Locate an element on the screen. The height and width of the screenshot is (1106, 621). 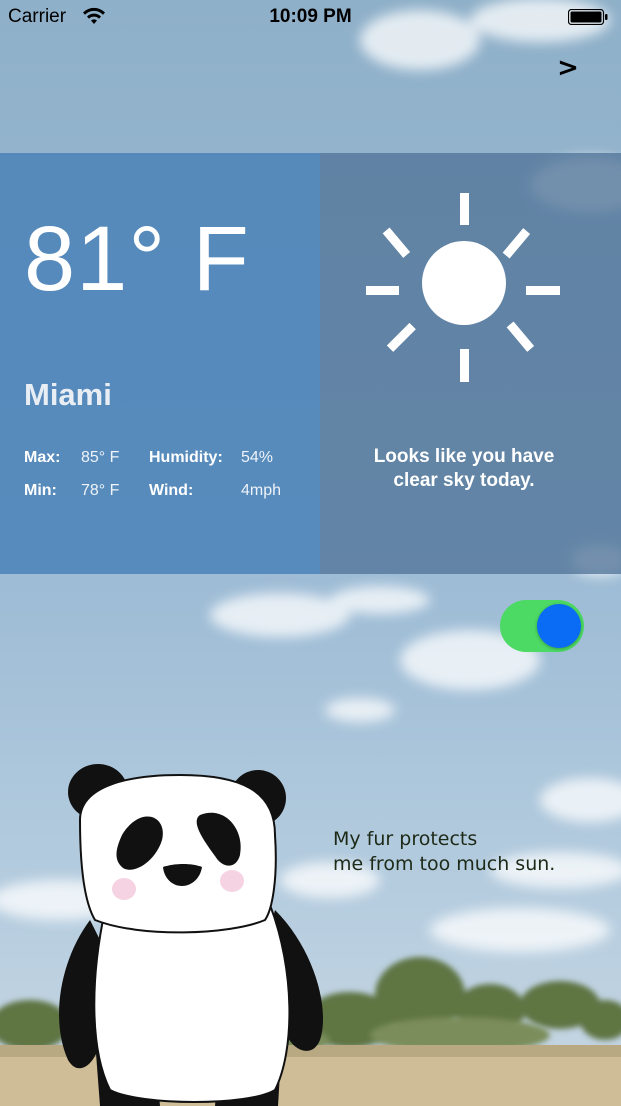
min-value: 78° F is located at coordinates (100, 490).